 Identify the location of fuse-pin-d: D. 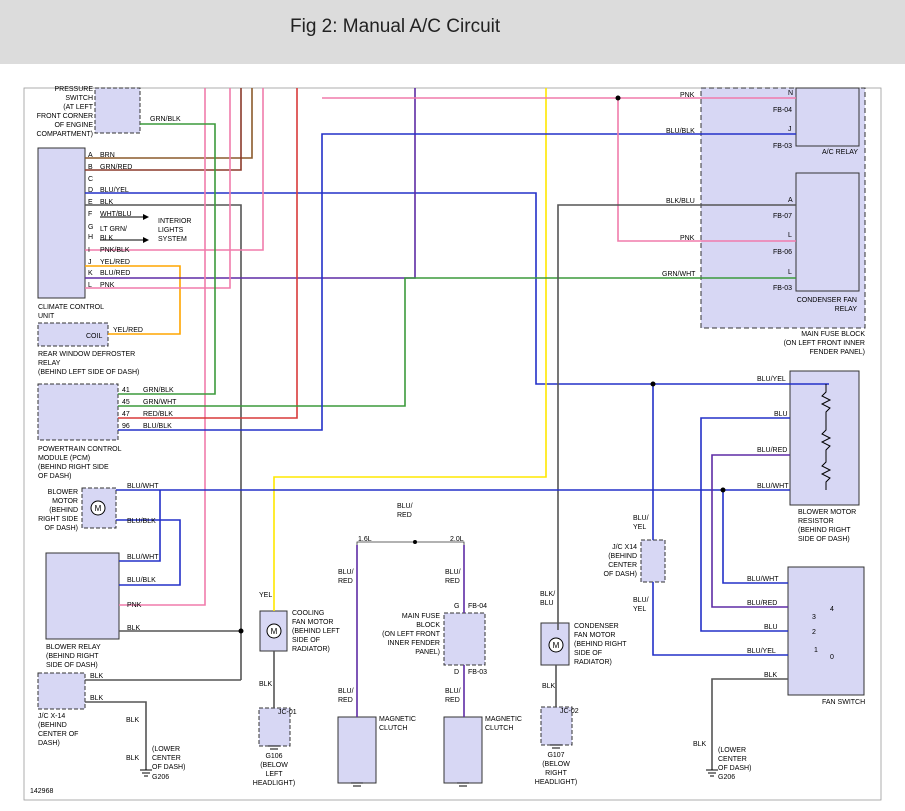
(456, 672).